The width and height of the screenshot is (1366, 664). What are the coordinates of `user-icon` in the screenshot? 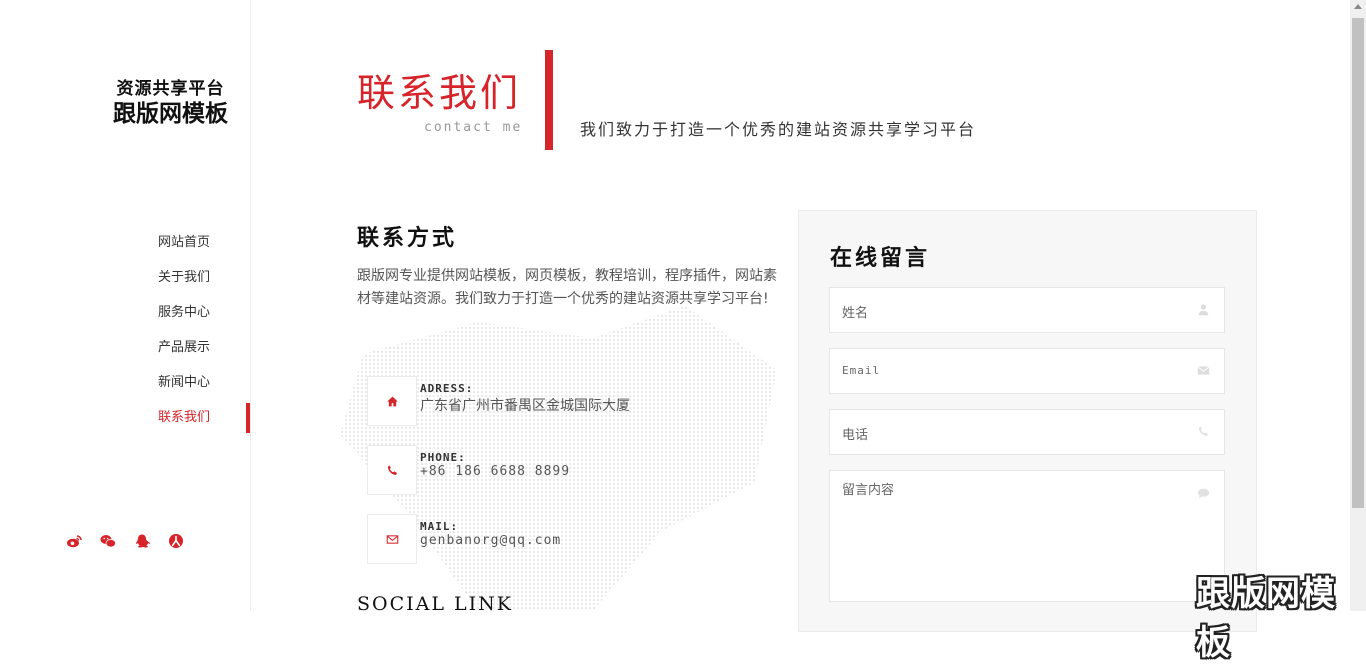 It's located at (1203, 310).